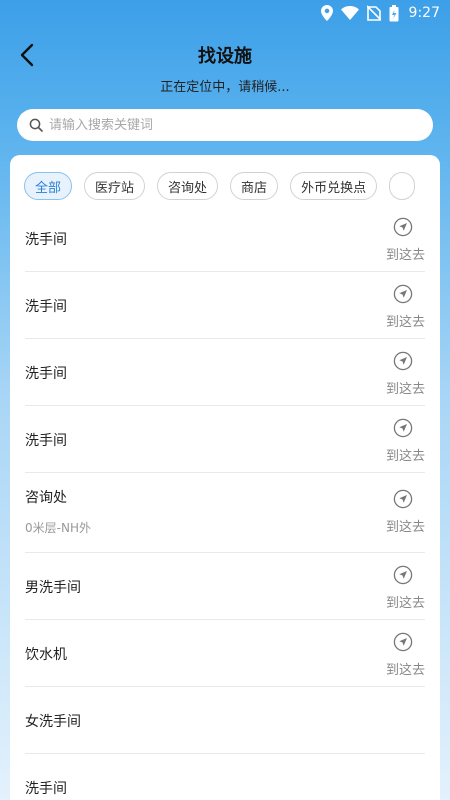 This screenshot has height=800, width=450. I want to click on wifi-icon, so click(349, 13).